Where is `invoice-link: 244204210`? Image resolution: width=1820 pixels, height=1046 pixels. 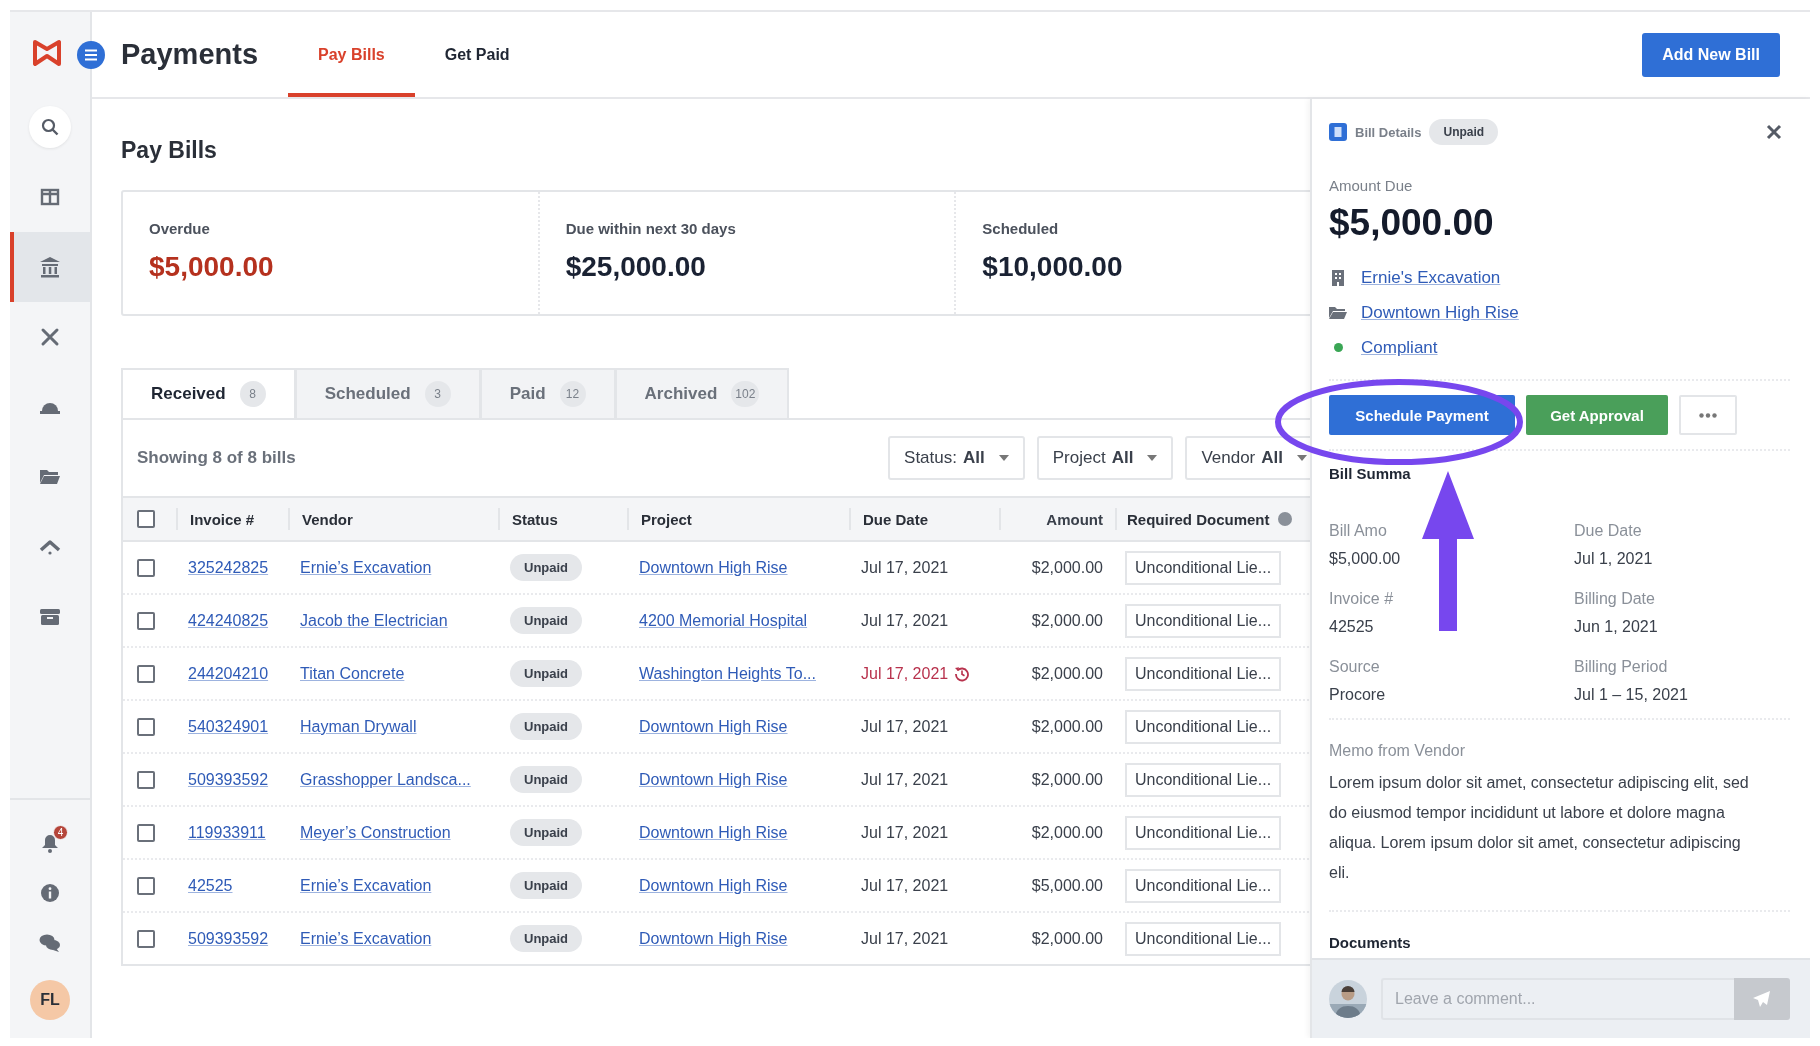
invoice-link: 244204210 is located at coordinates (228, 673).